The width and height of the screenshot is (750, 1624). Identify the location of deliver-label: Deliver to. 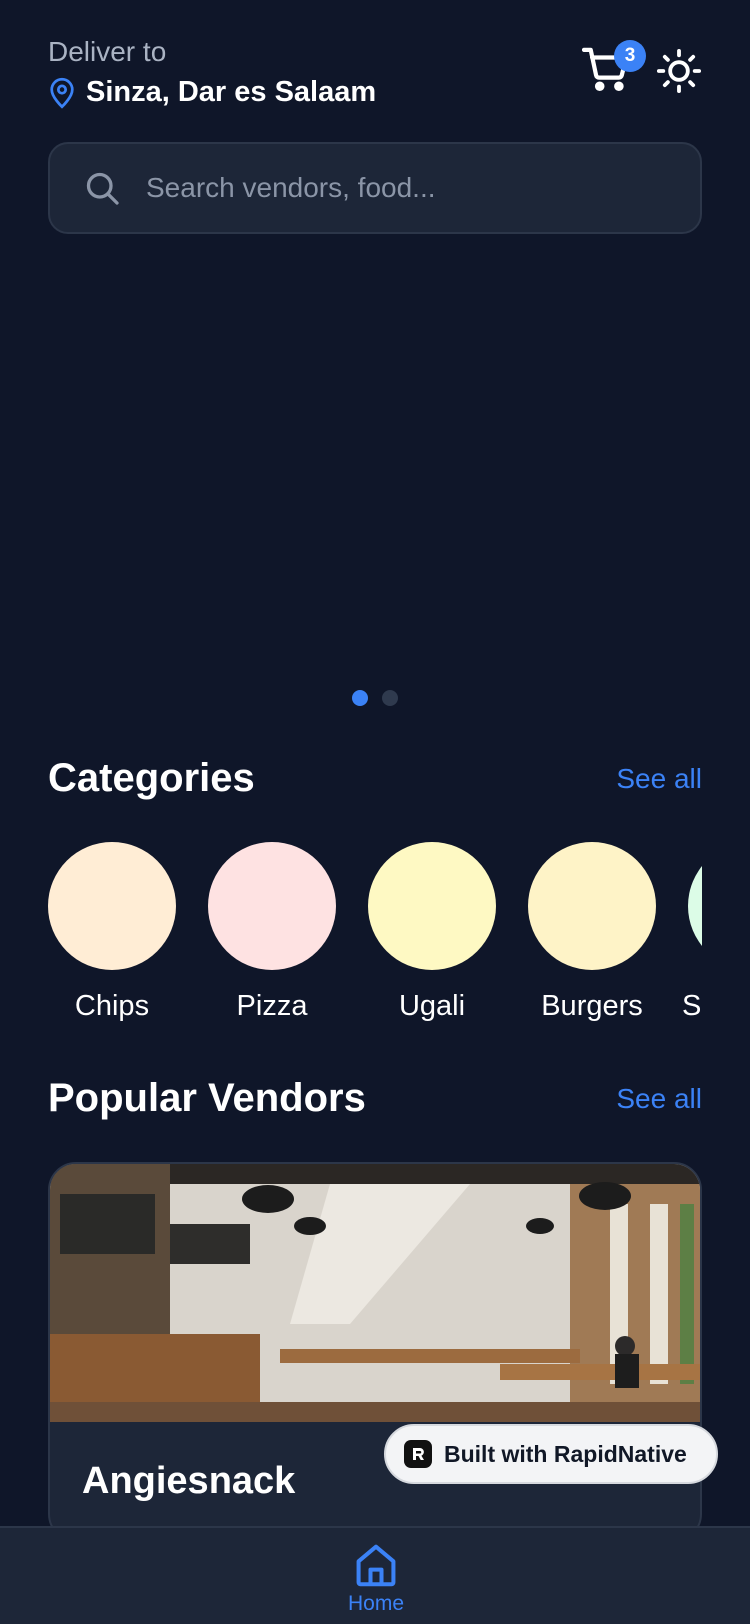
(107, 51).